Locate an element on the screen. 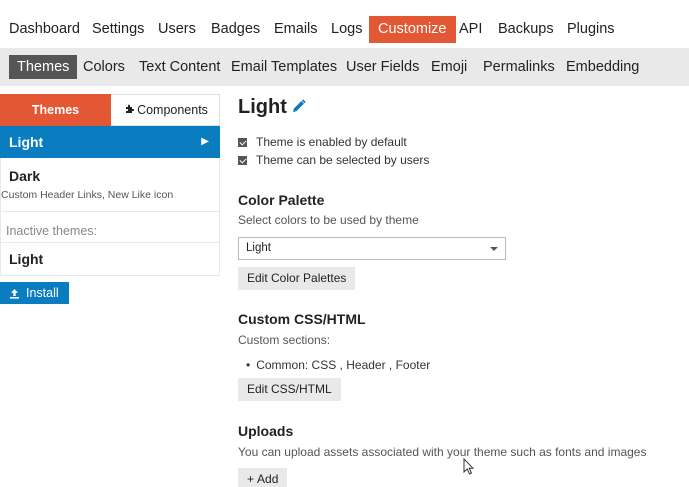 Image resolution: width=689 pixels, height=487 pixels. custom-css-description: Custom sections: is located at coordinates (284, 340).